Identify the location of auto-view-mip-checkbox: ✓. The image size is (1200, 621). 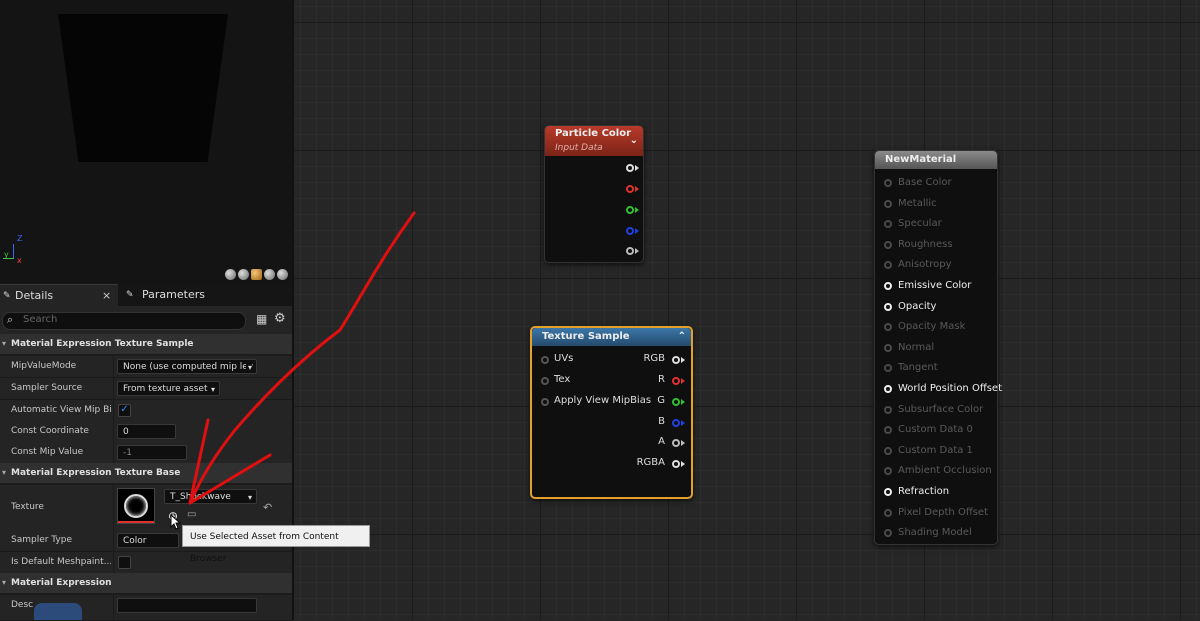
(124, 410).